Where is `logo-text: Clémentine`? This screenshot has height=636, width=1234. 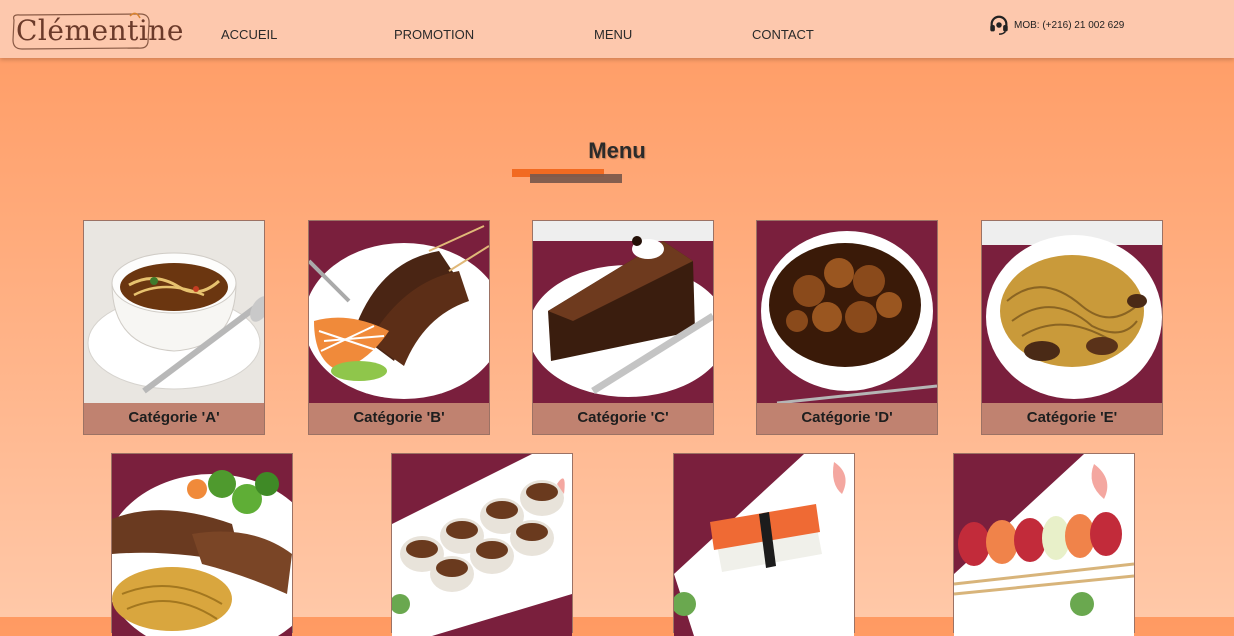 logo-text: Clémentine is located at coordinates (100, 30).